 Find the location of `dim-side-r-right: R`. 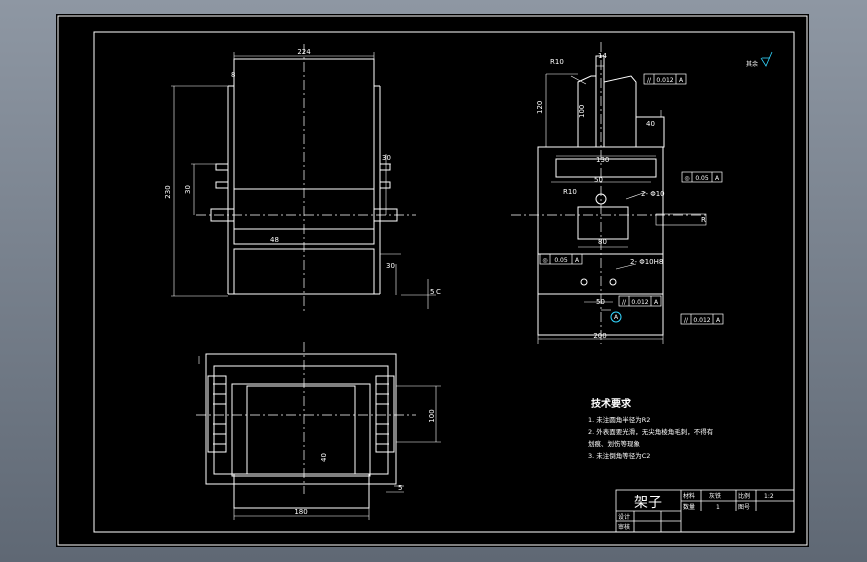

dim-side-r-right: R is located at coordinates (703, 220).